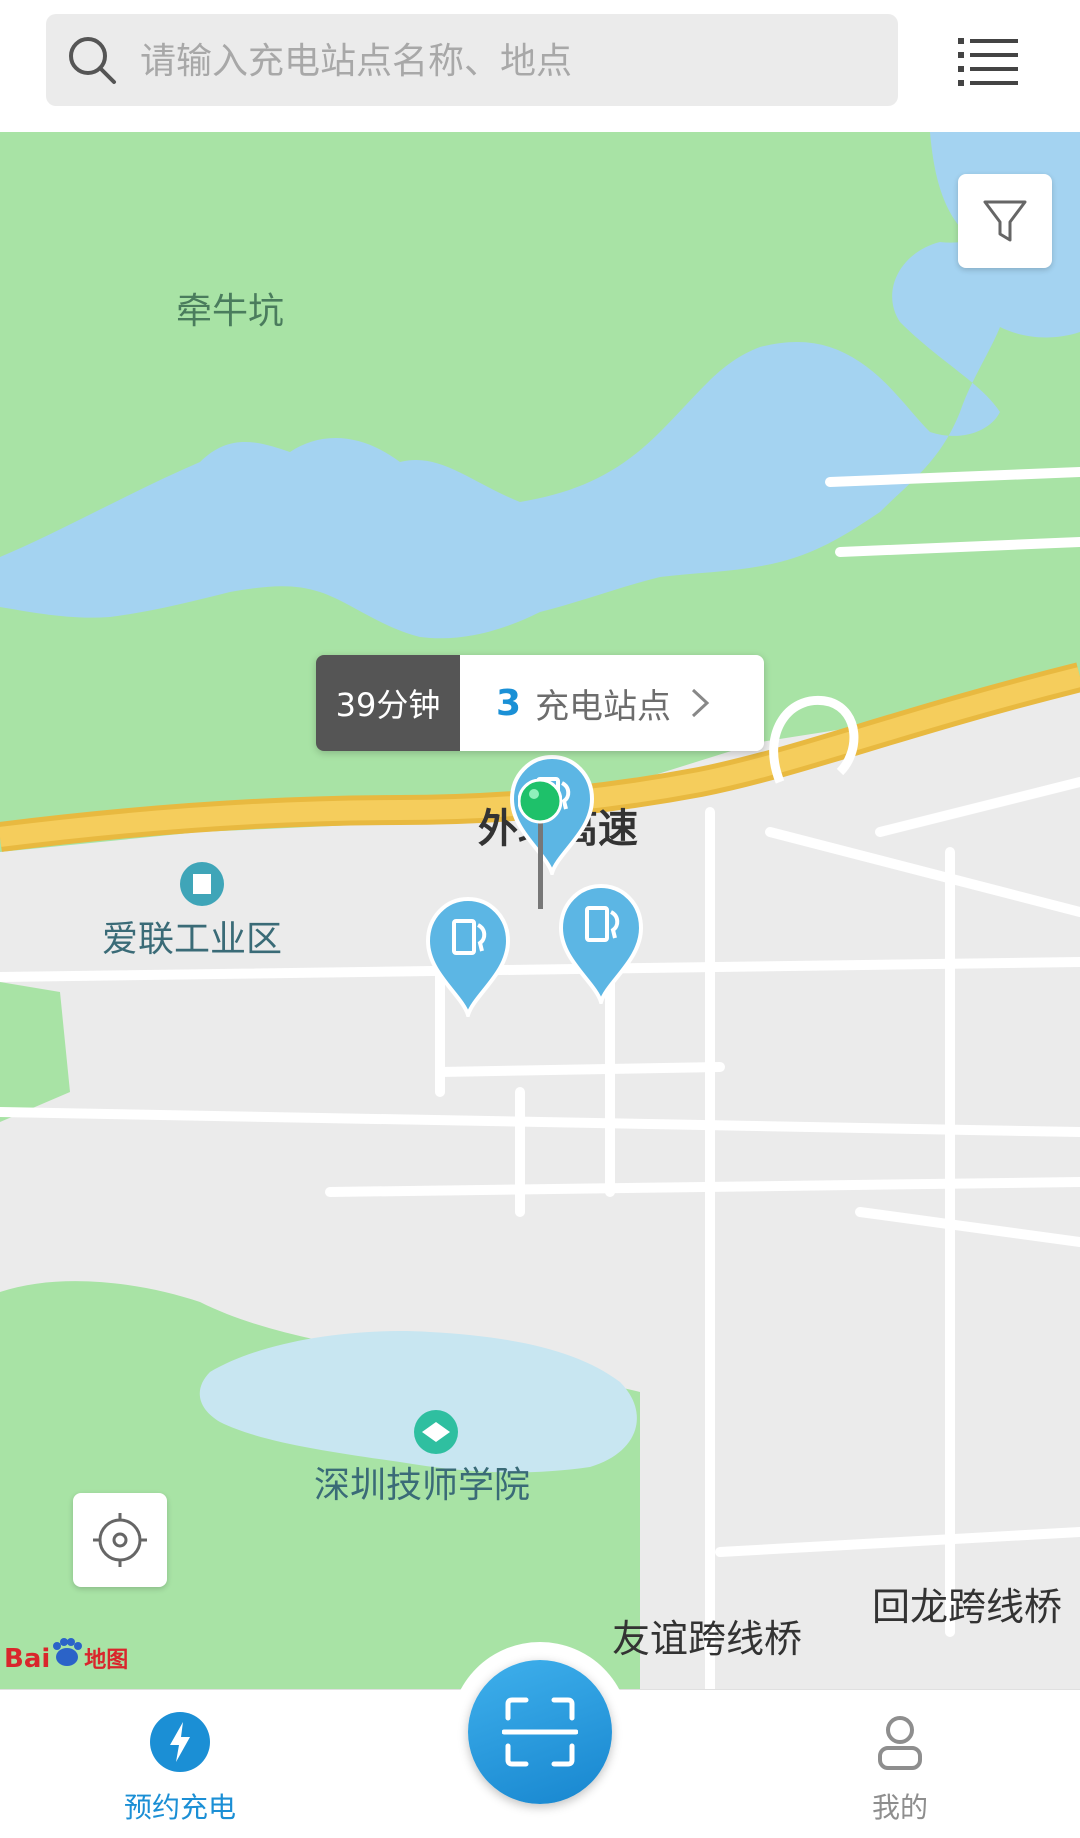  What do you see at coordinates (540, 844) in the screenshot?
I see `location-pin-icon` at bounding box center [540, 844].